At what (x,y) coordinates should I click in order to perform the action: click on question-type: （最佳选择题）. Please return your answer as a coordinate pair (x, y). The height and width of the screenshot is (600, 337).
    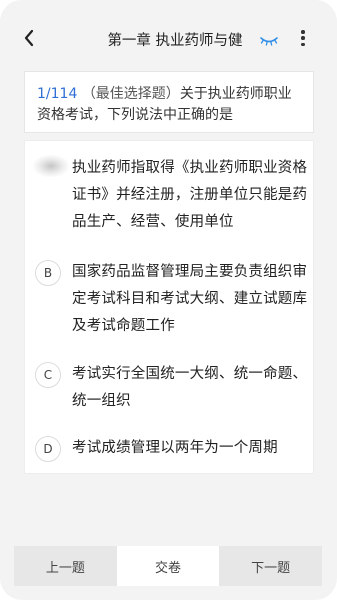
    Looking at the image, I should click on (130, 94).